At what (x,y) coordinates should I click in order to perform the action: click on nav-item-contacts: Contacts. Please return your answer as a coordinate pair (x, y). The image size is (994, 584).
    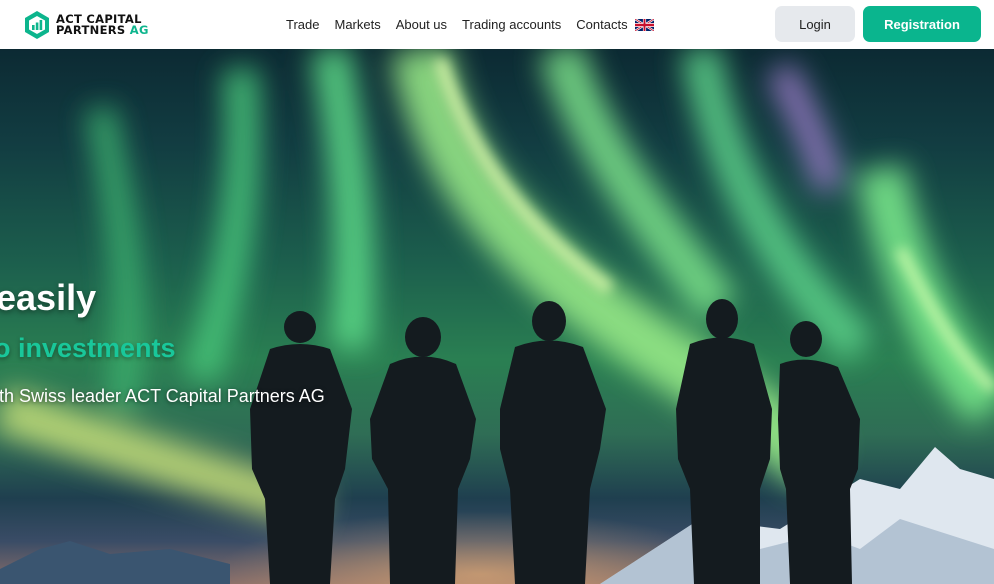
    Looking at the image, I should click on (601, 24).